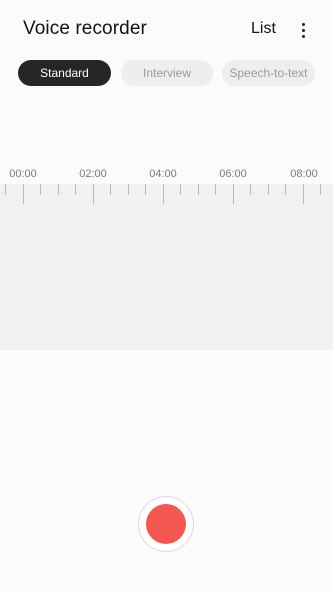 This screenshot has width=333, height=592. I want to click on time-ruler-labels: 00:00 02:00 04:00 06:00 08:00, so click(166, 176).